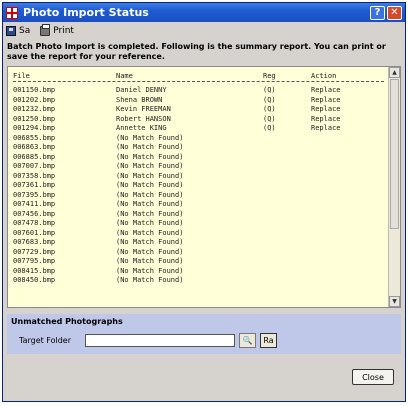  I want to click on target-folder-label: Target Folder, so click(45, 340).